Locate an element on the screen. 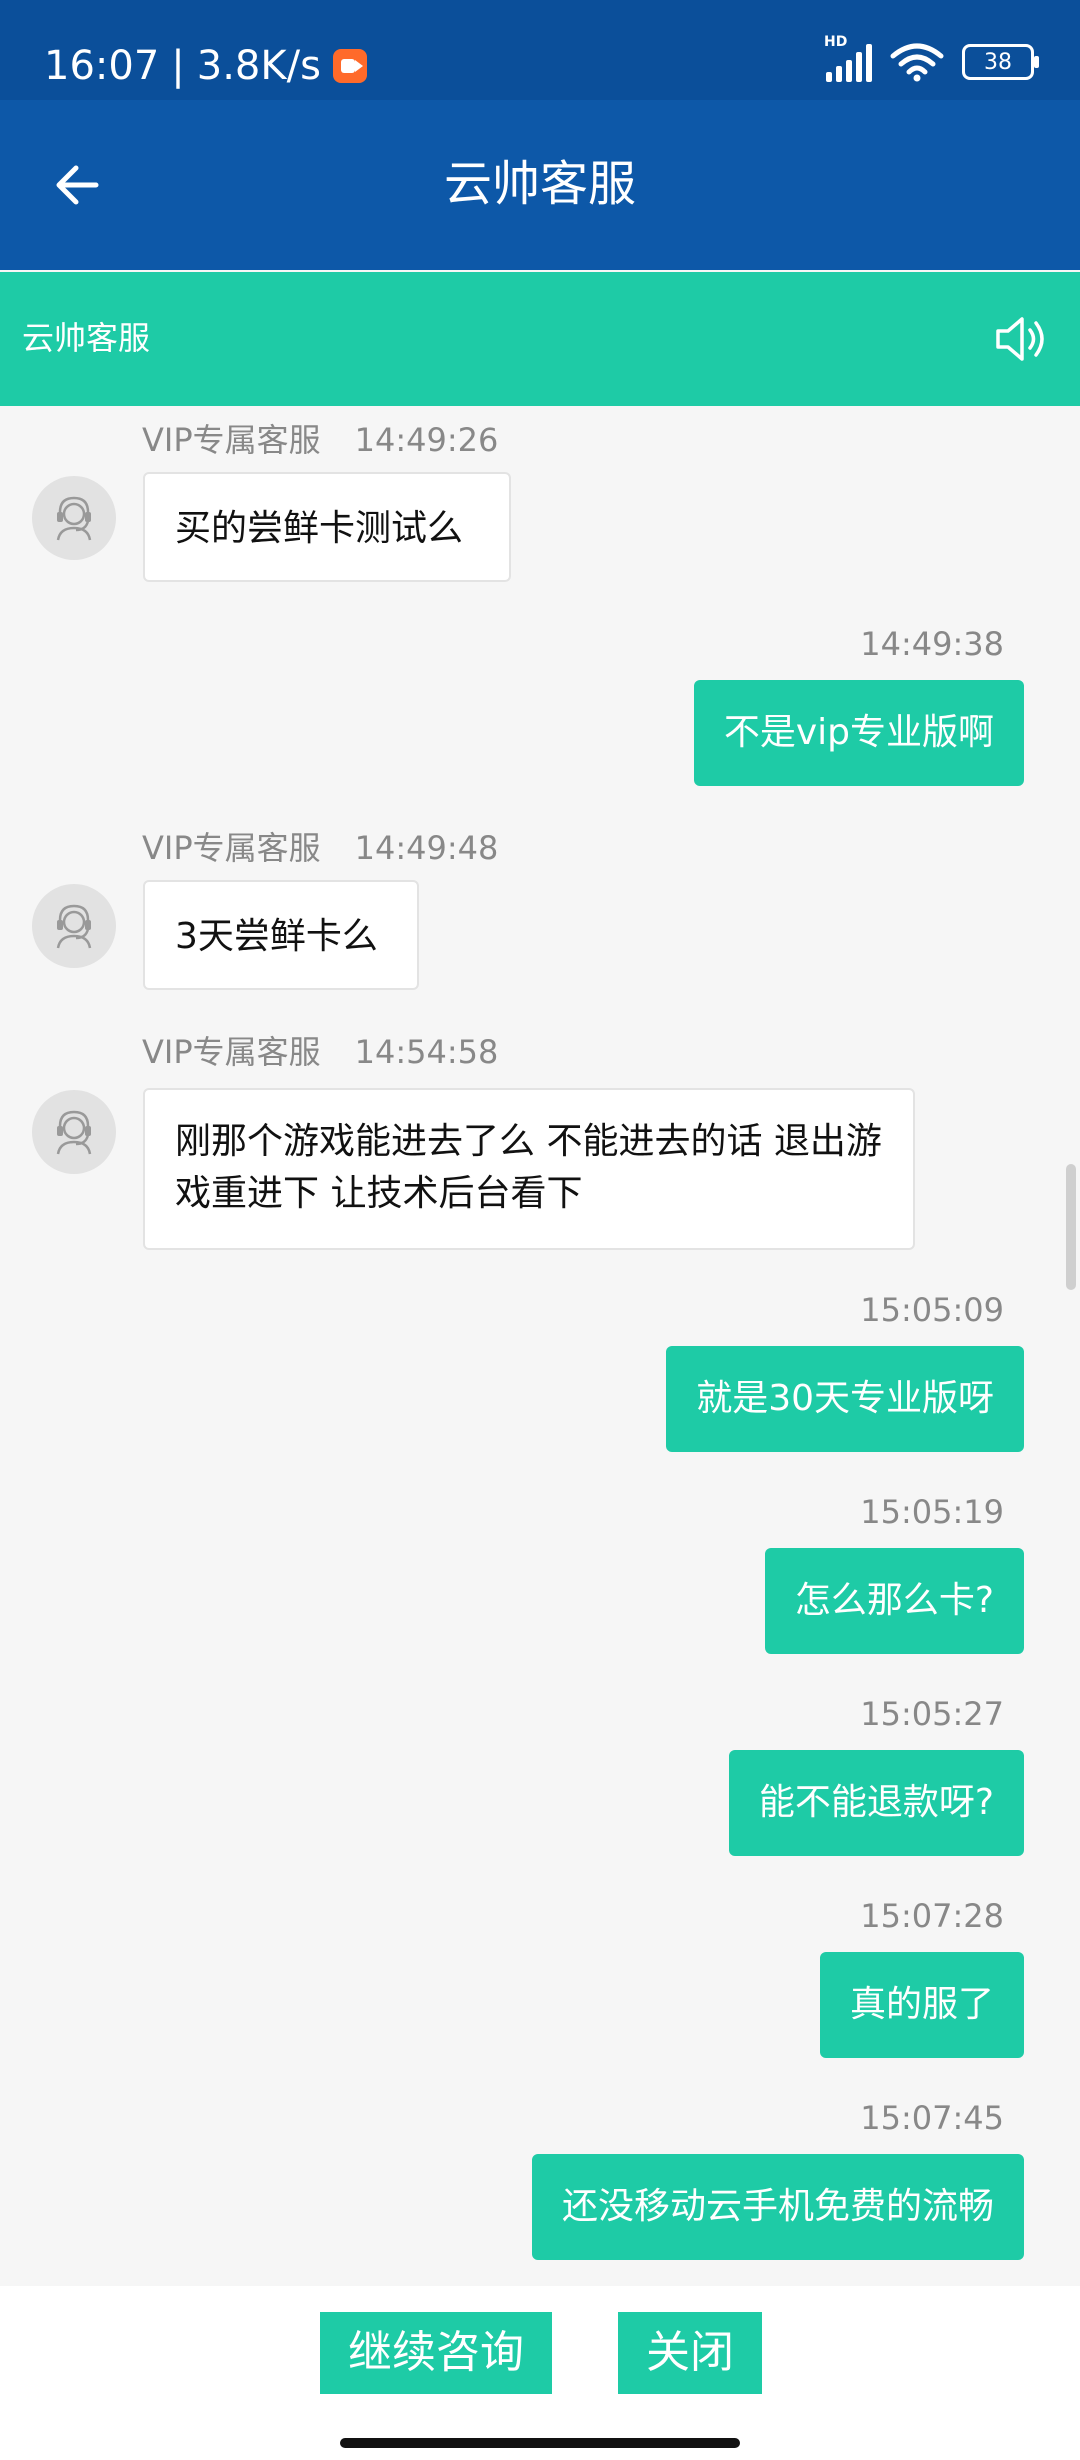 This screenshot has width=1080, height=2460. screen-record-icon is located at coordinates (349, 66).